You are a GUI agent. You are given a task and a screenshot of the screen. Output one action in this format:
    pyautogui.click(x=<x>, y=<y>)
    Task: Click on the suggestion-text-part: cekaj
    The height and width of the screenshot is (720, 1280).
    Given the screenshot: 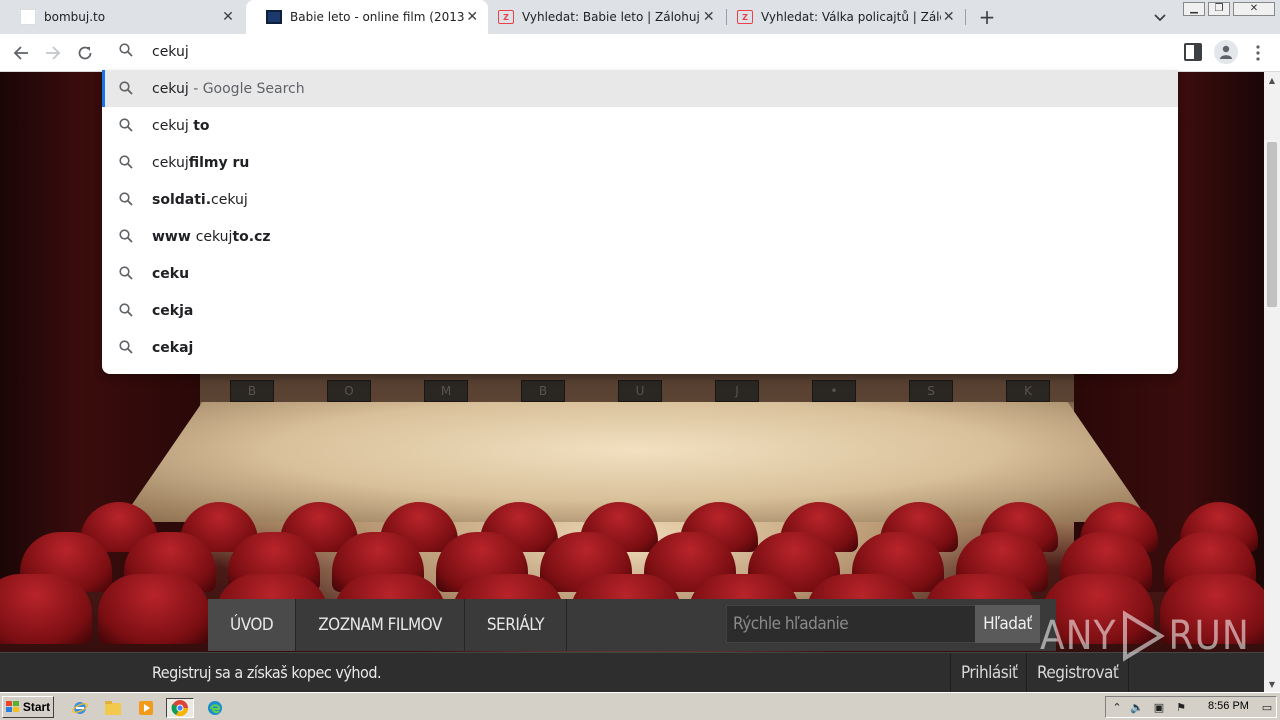 What is the action you would take?
    pyautogui.click(x=173, y=347)
    